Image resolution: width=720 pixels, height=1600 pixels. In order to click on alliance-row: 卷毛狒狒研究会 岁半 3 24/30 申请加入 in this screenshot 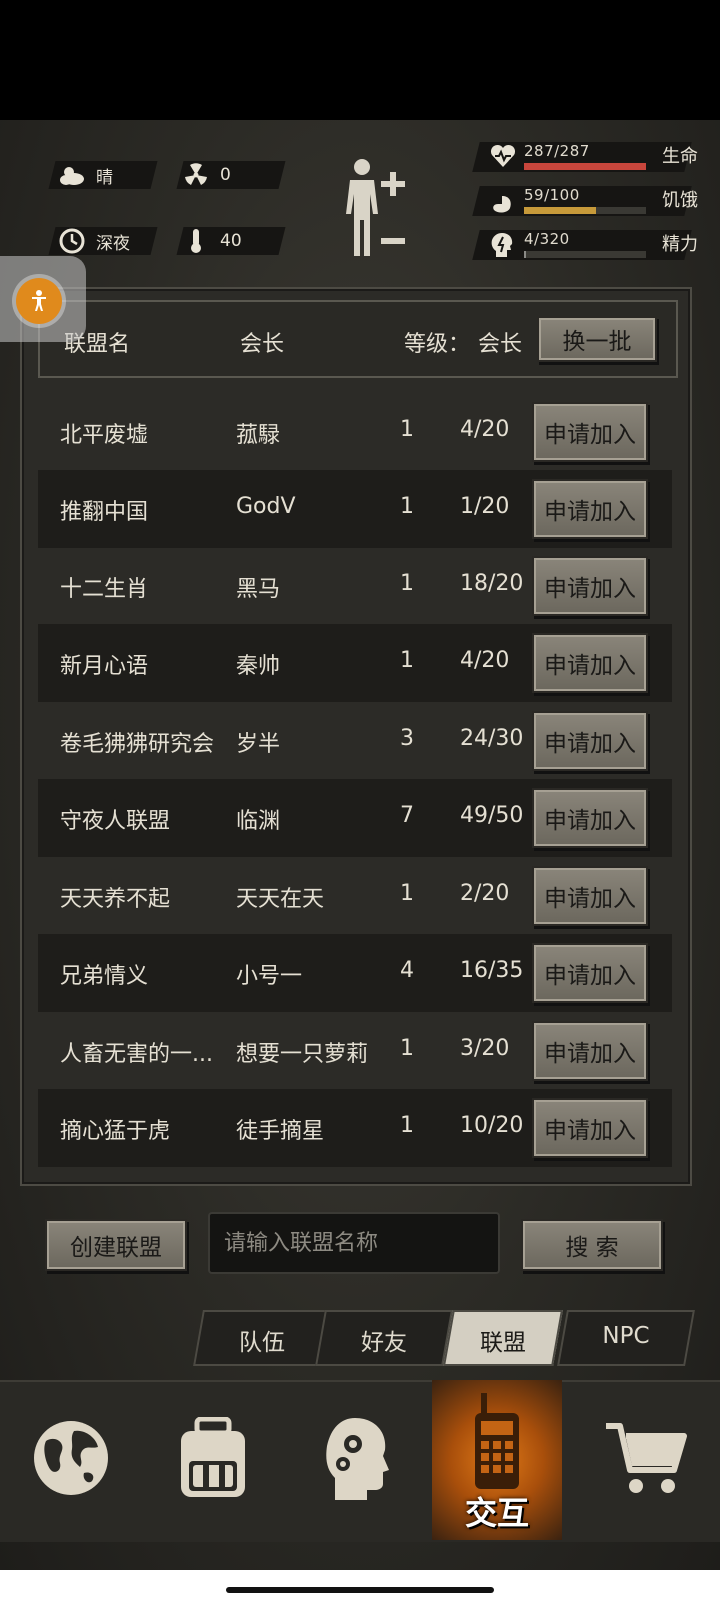, I will do `click(355, 741)`.